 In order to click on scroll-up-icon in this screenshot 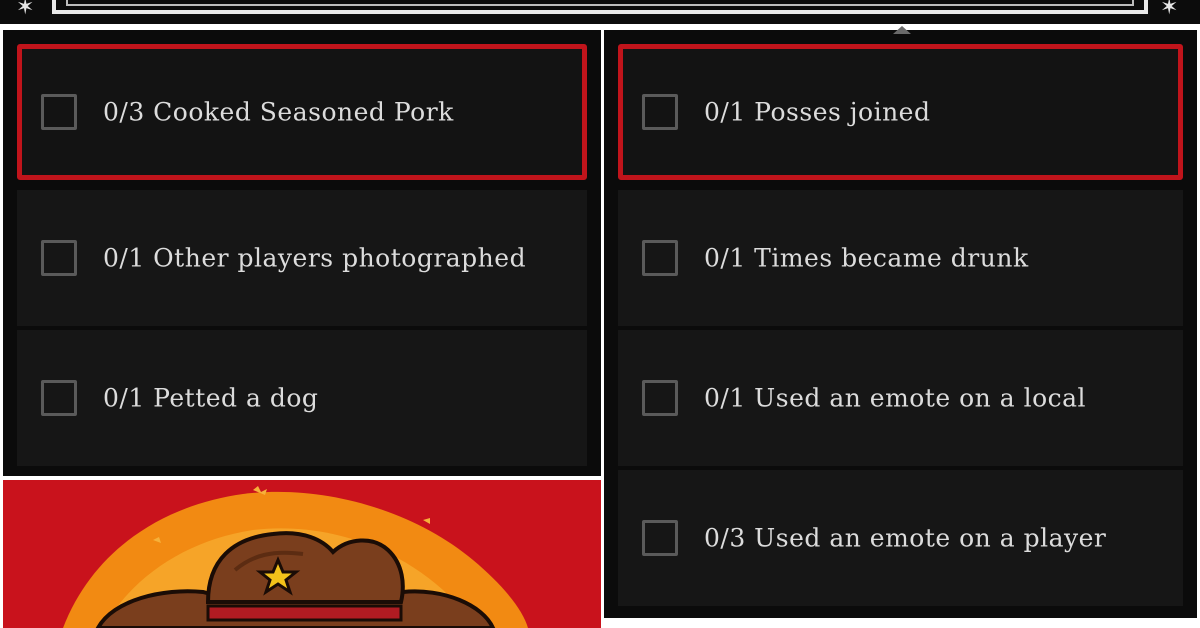, I will do `click(902, 30)`.